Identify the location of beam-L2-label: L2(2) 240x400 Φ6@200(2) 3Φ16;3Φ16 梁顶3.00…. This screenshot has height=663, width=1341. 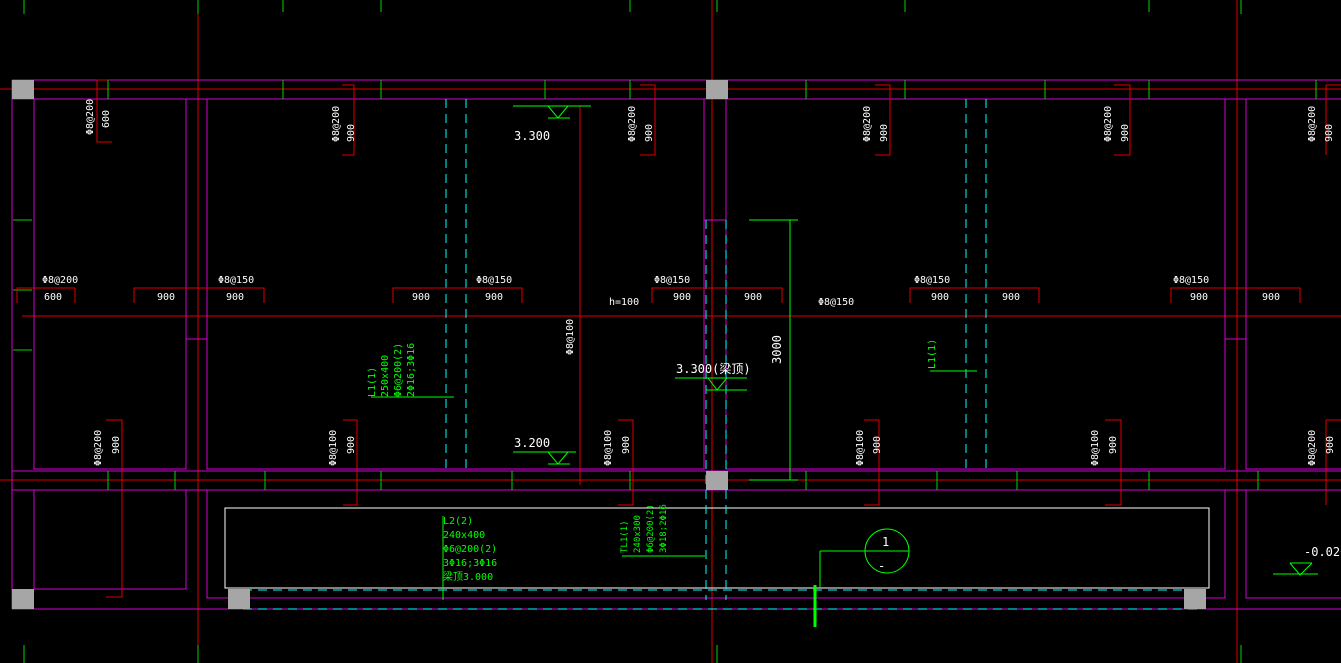
(470, 549).